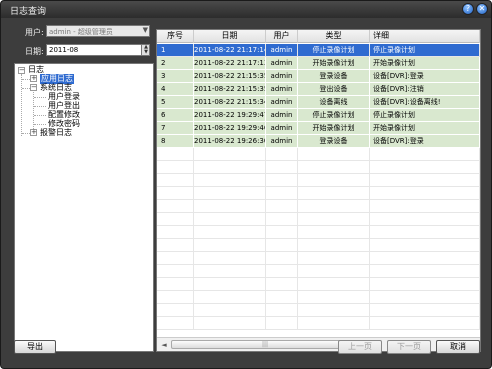  What do you see at coordinates (230, 115) in the screenshot?
I see `table-cell: 2011-08-22 19:29:47` at bounding box center [230, 115].